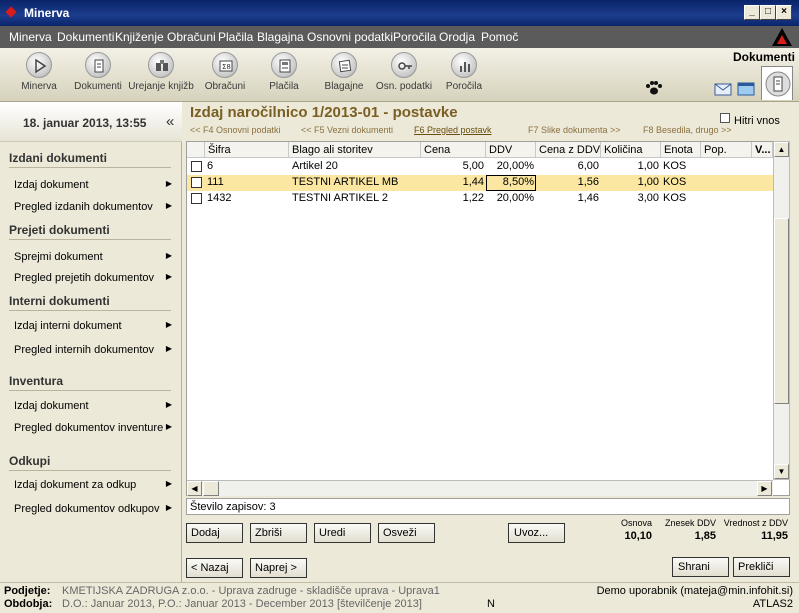 This screenshot has width=799, height=613. I want to click on tab-besedila-drugo: F8 Besedila, drugo >>, so click(687, 130).